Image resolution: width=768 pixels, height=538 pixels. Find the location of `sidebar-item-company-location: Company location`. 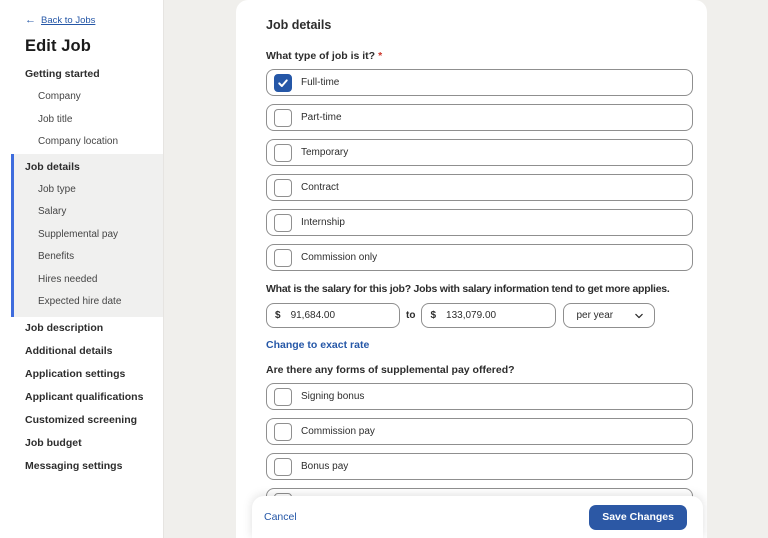

sidebar-item-company-location: Company location is located at coordinates (81, 142).